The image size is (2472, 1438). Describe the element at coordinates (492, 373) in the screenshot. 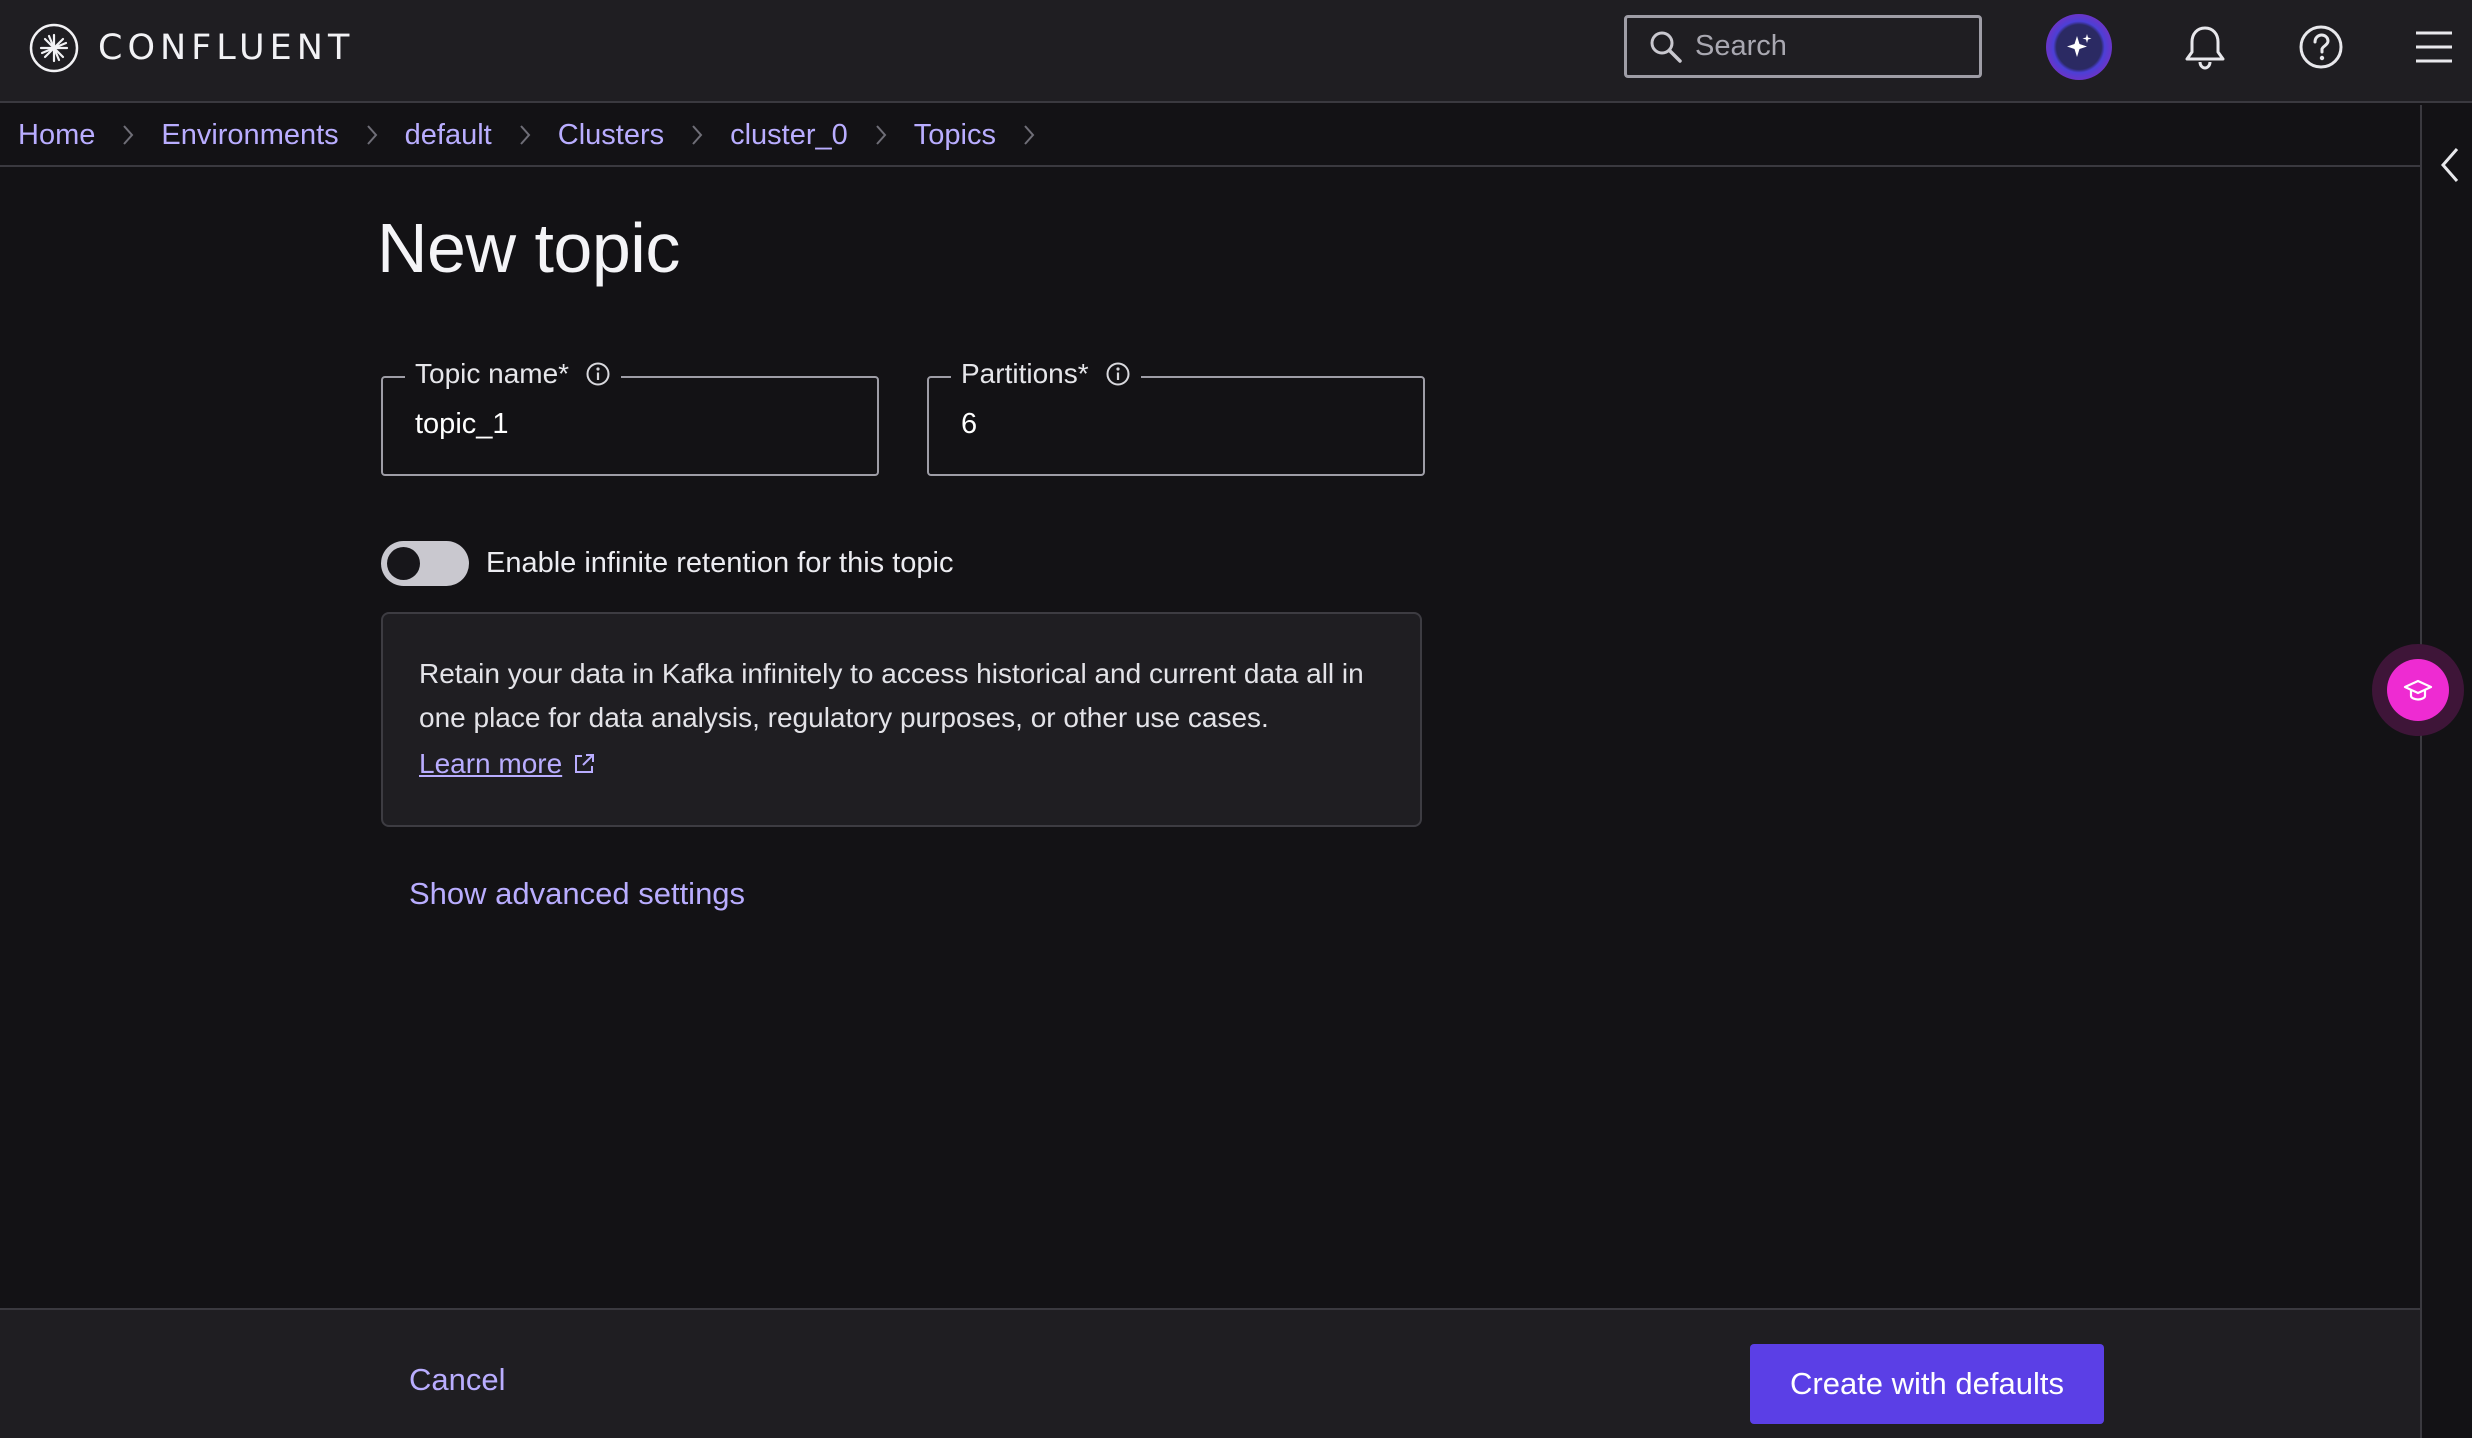

I see `topic-name-label: Topic name*` at that location.